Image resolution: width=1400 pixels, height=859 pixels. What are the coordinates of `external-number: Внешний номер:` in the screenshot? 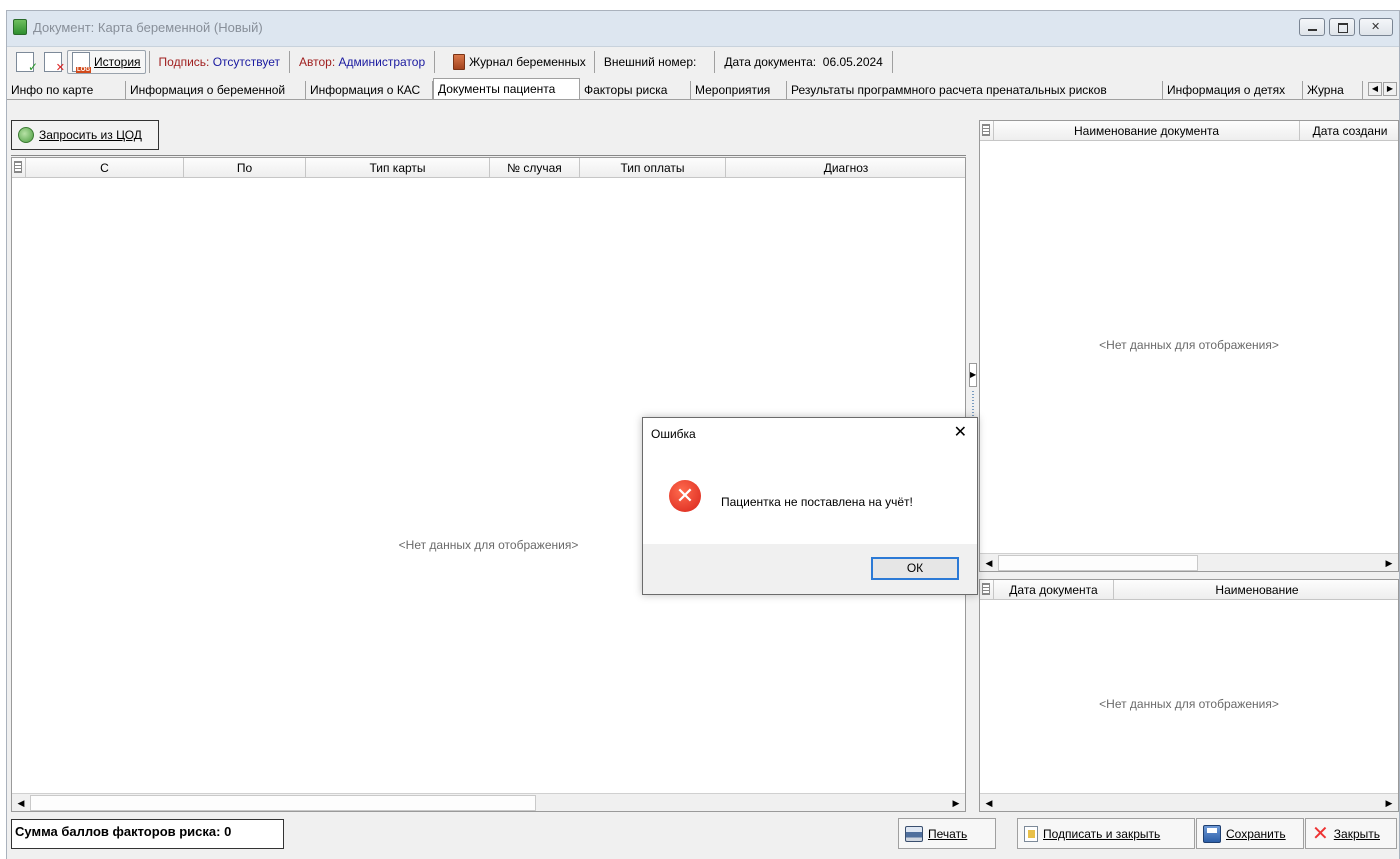 It's located at (650, 62).